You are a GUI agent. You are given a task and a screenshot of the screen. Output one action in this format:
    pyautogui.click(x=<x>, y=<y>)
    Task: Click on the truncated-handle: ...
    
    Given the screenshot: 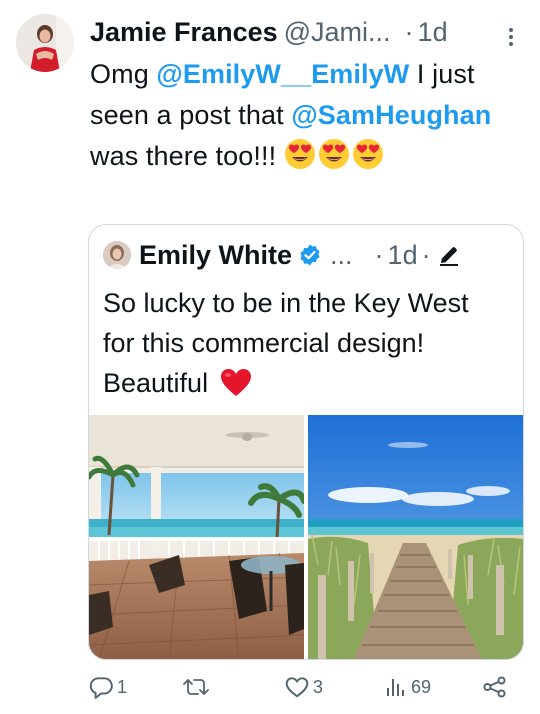 What is the action you would take?
    pyautogui.click(x=341, y=255)
    